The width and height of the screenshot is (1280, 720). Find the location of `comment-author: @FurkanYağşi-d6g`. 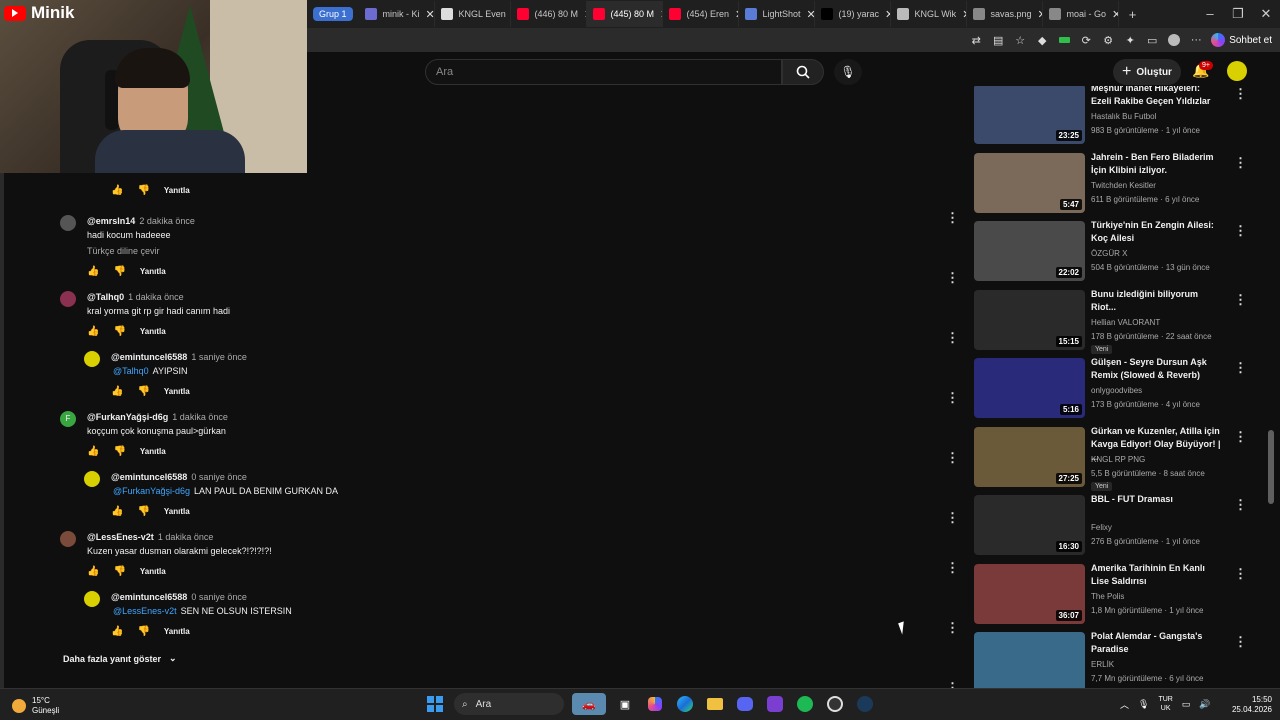

comment-author: @FurkanYağşi-d6g is located at coordinates (127, 417).